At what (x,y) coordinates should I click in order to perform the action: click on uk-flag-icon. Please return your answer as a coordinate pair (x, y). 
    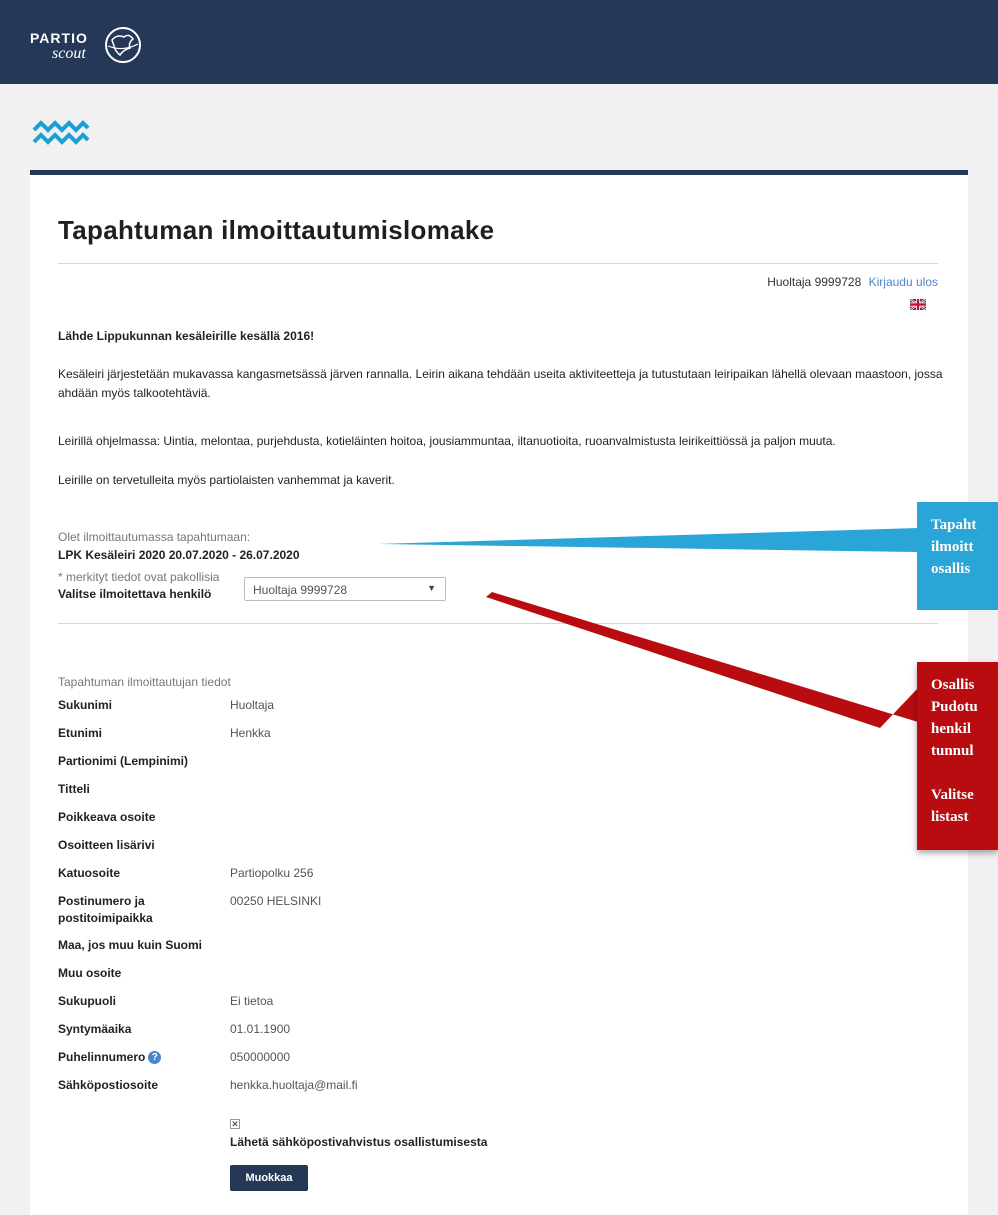
    Looking at the image, I should click on (918, 304).